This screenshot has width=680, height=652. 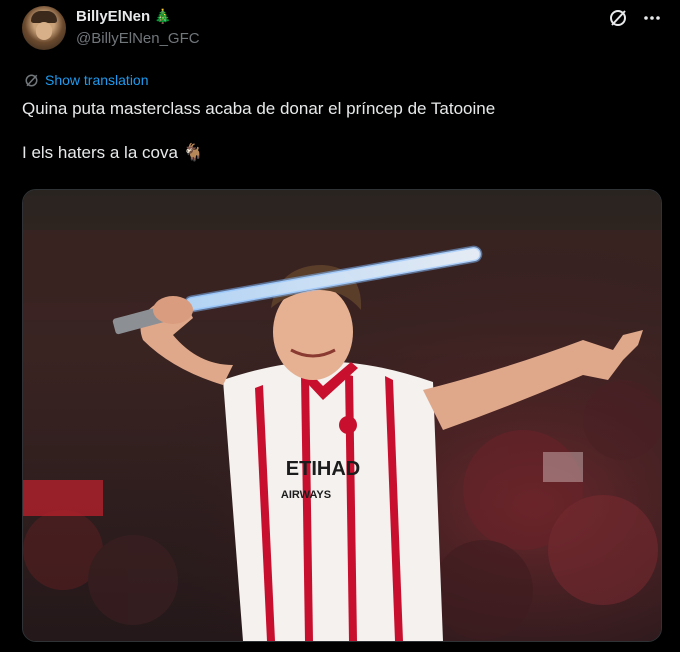 I want to click on shirt-sponsor: ETIHAD, so click(x=323, y=469).